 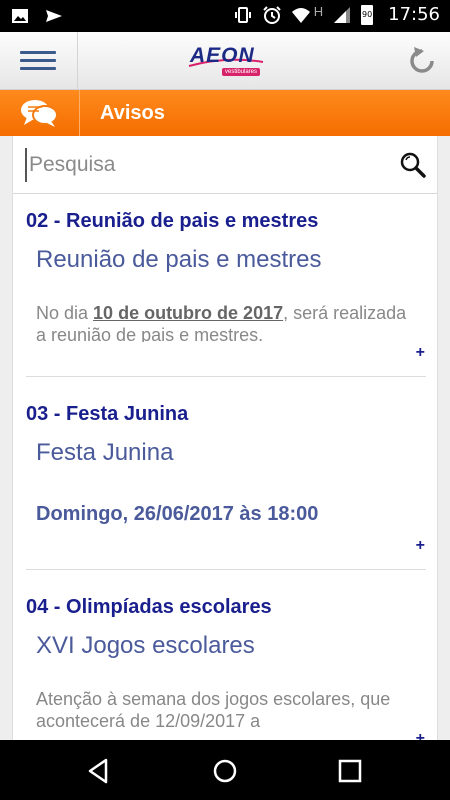 What do you see at coordinates (225, 16) in the screenshot?
I see `status-bar: H 90 17:56` at bounding box center [225, 16].